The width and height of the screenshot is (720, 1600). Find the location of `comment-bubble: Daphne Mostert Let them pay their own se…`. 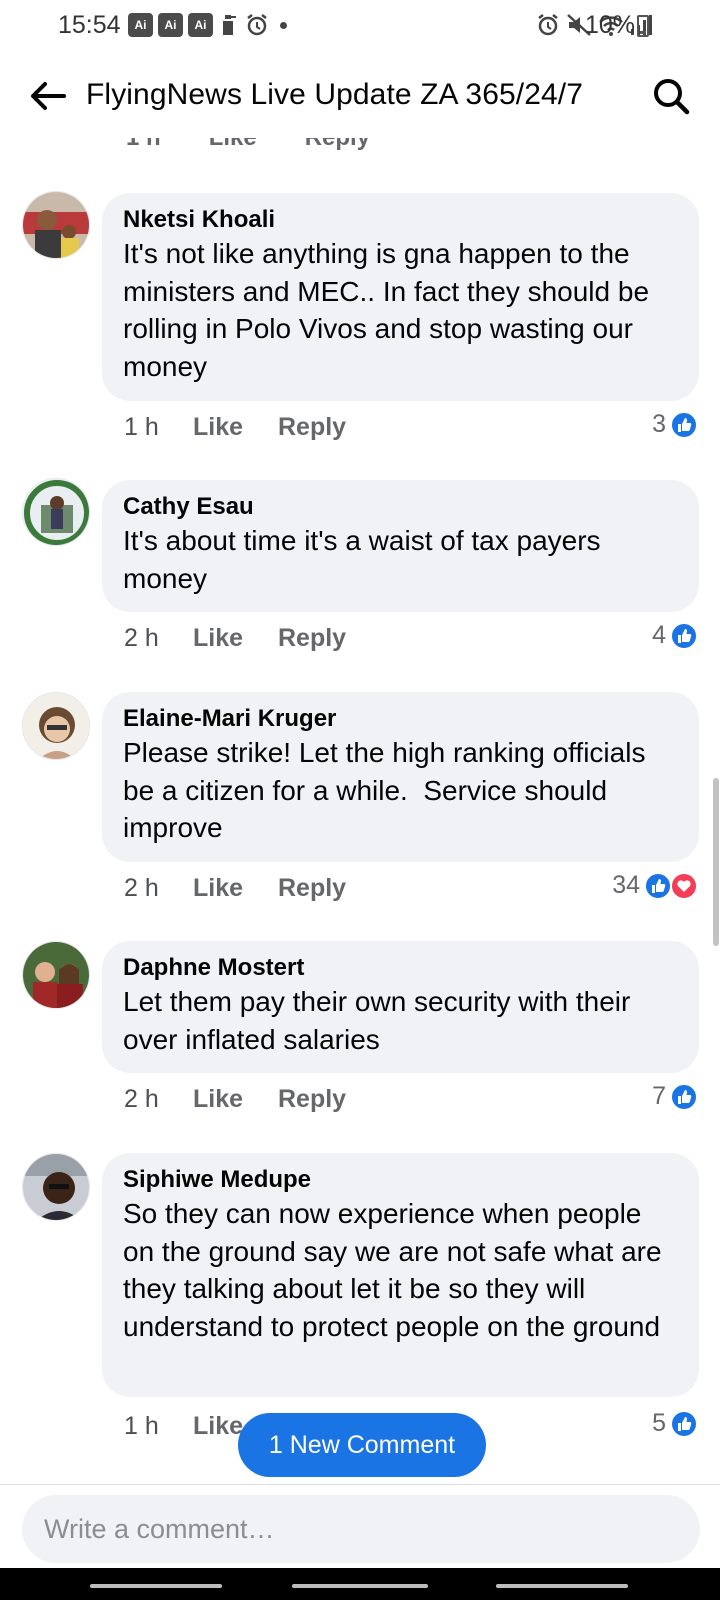

comment-bubble: Daphne Mostert Let them pay their own se… is located at coordinates (400, 1007).